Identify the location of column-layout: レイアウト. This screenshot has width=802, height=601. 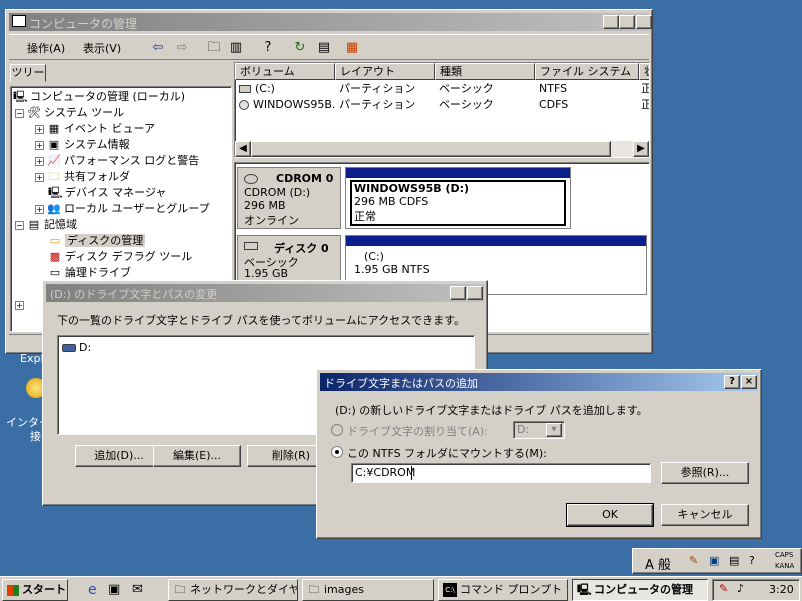
(385, 71).